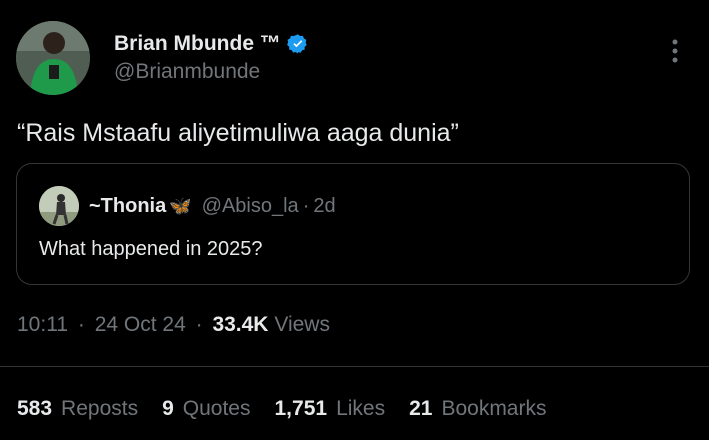  I want to click on tweet-time: 10:11, so click(42, 324).